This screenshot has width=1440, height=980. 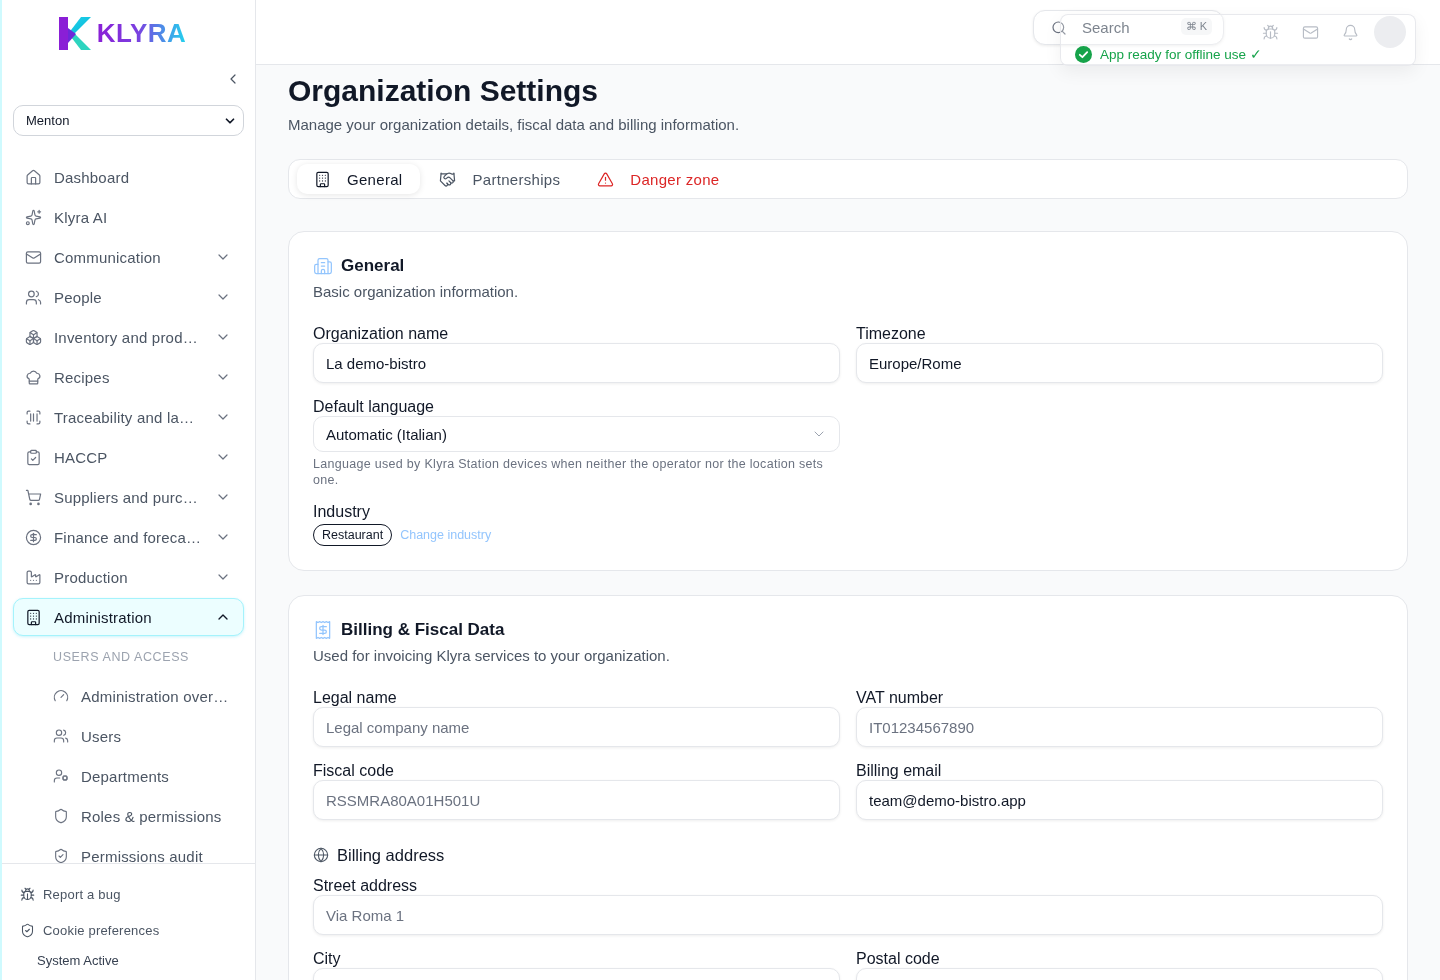 I want to click on nav-item: Production, so click(x=128, y=577).